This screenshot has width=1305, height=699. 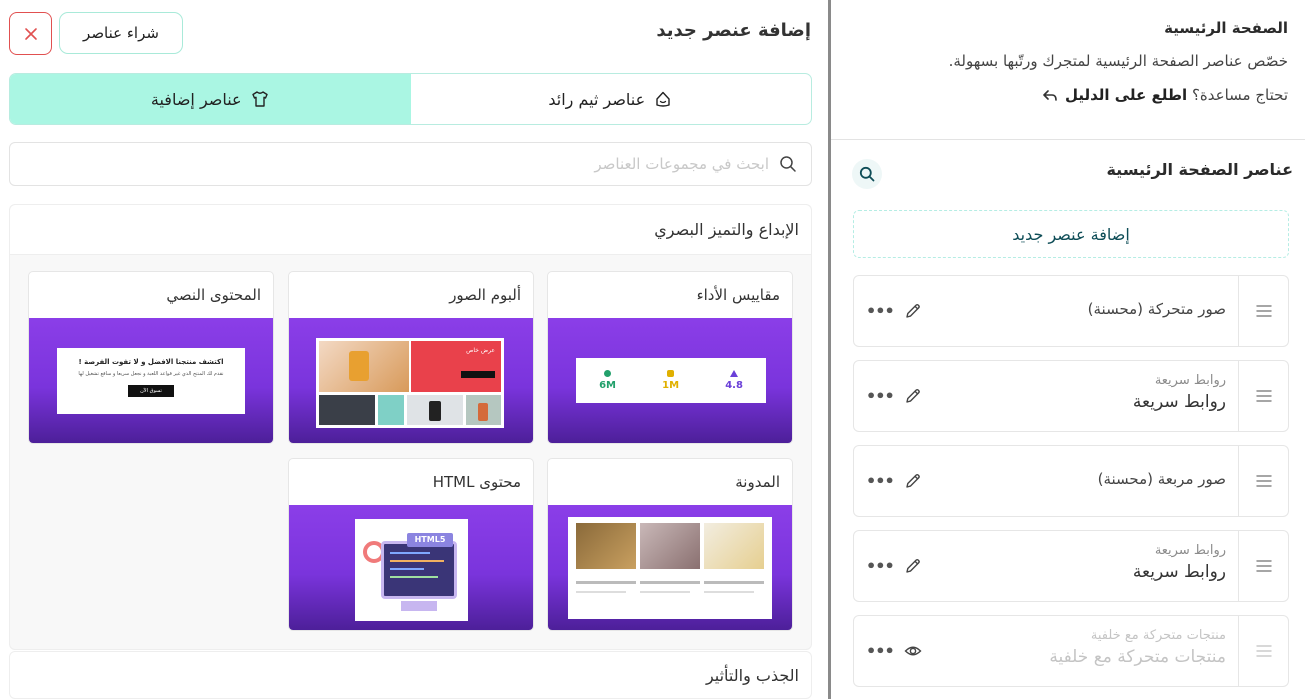 What do you see at coordinates (1126, 95) in the screenshot?
I see `guide-link: اطلع على الدليل` at bounding box center [1126, 95].